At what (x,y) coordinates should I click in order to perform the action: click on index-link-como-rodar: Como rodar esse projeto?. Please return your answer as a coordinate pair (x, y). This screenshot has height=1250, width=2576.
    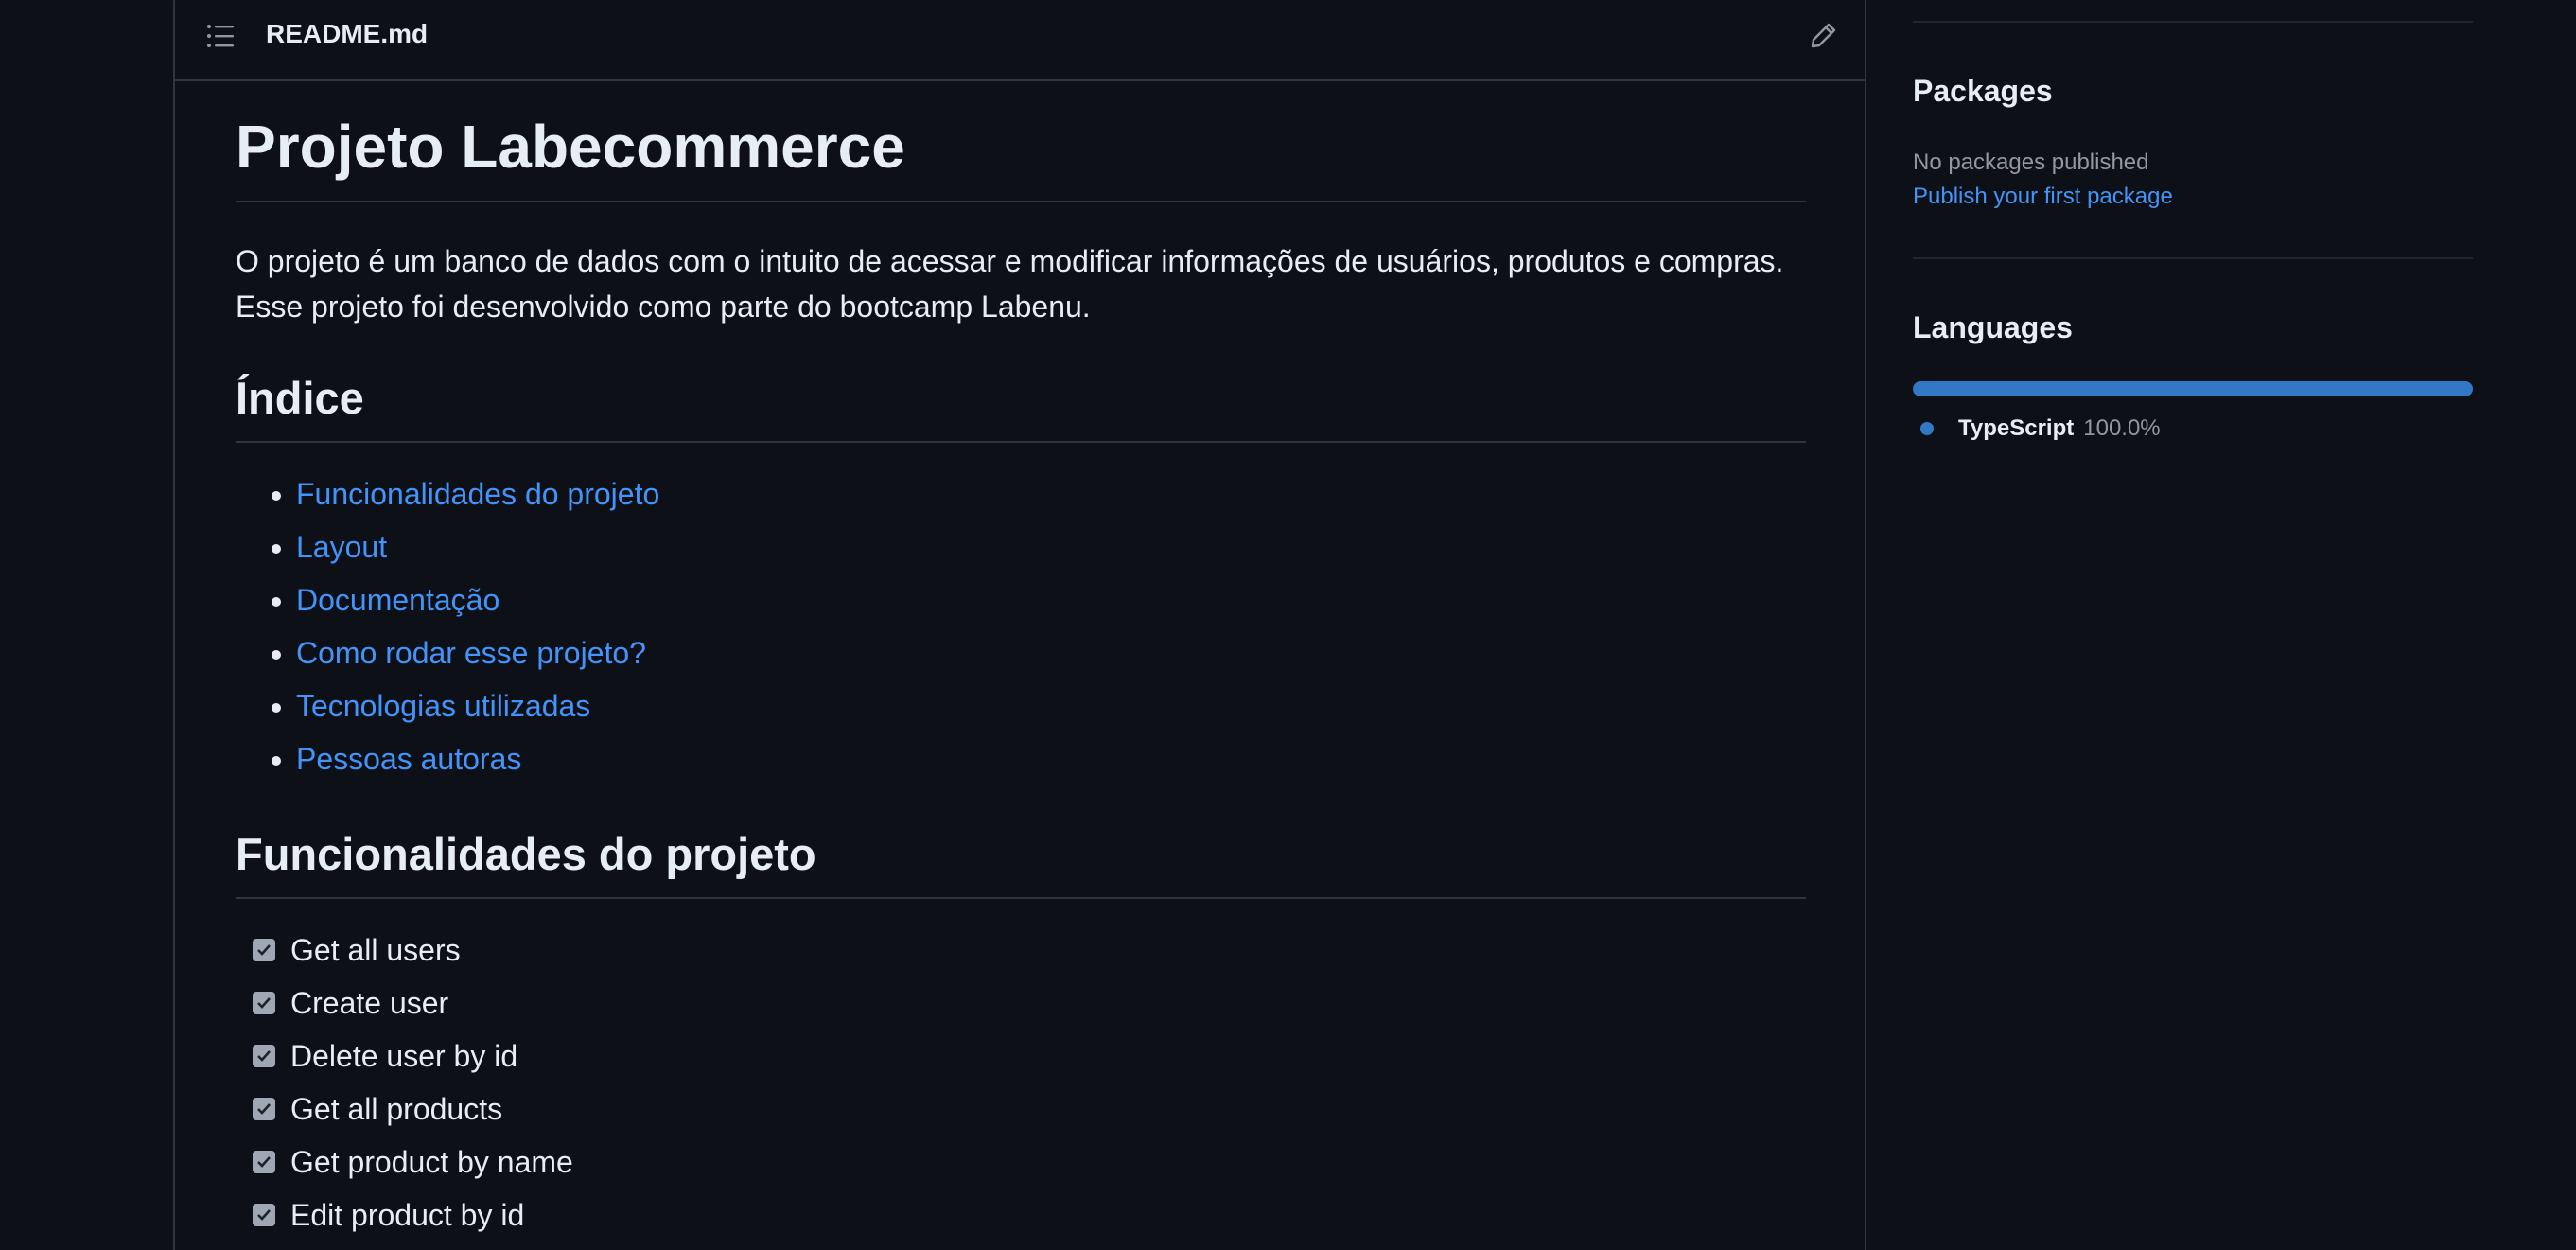
    Looking at the image, I should click on (471, 653).